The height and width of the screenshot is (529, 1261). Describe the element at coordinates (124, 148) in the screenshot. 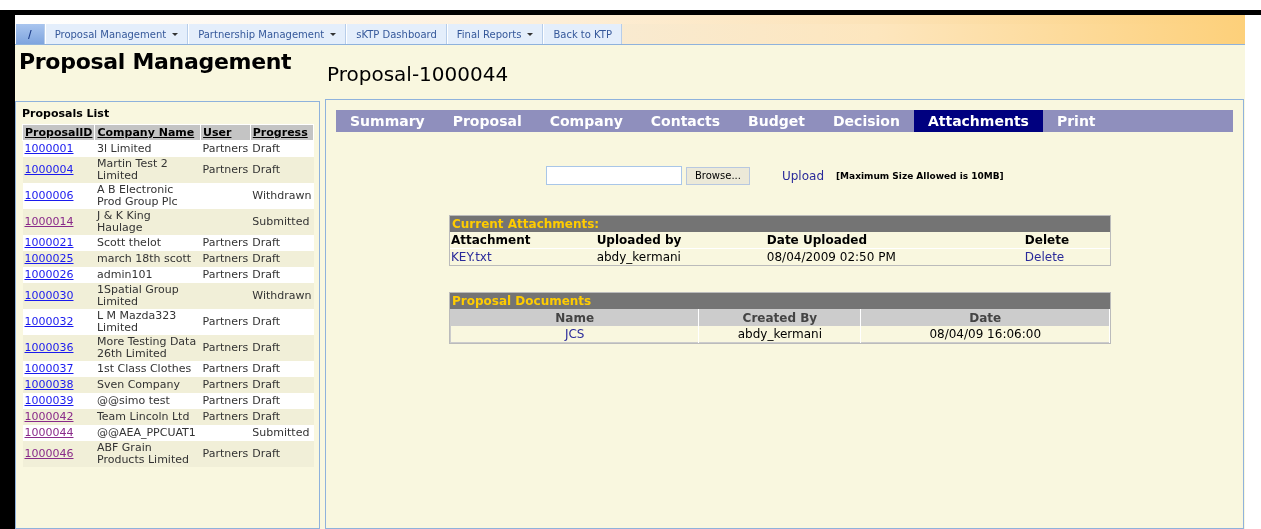

I see `table-cell: 3l Limited` at that location.